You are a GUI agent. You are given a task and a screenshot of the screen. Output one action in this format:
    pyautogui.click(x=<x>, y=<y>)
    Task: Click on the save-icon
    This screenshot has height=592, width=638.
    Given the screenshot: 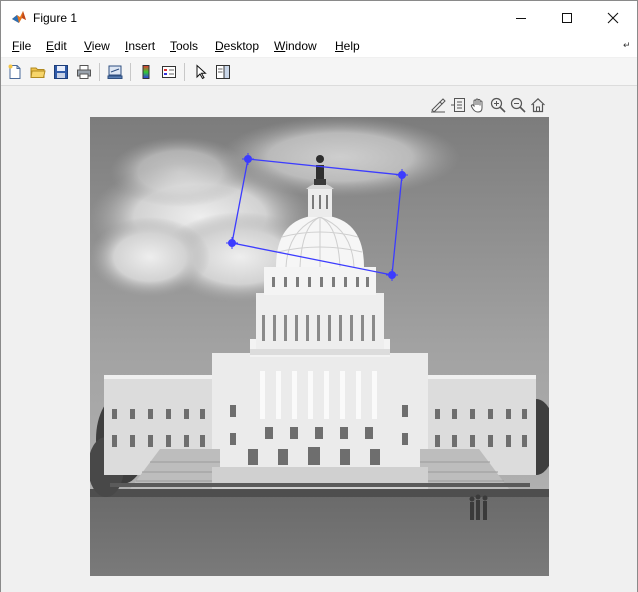 What is the action you would take?
    pyautogui.click(x=61, y=72)
    